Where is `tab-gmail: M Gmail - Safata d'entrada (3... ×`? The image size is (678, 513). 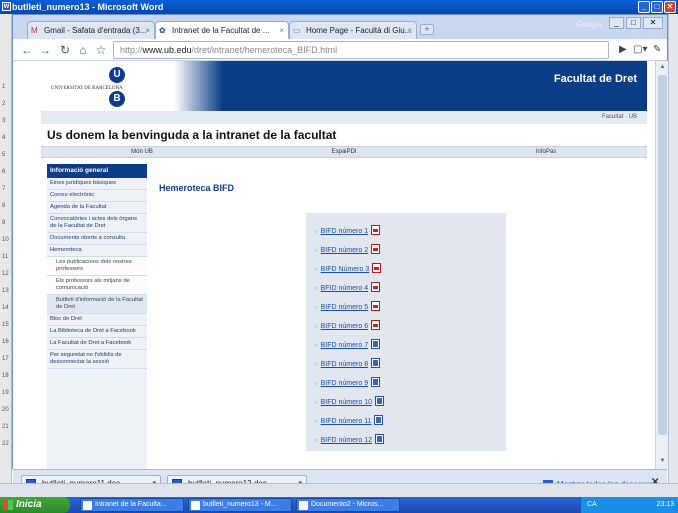 tab-gmail: M Gmail - Safata d'entrada (3... × is located at coordinates (91, 30).